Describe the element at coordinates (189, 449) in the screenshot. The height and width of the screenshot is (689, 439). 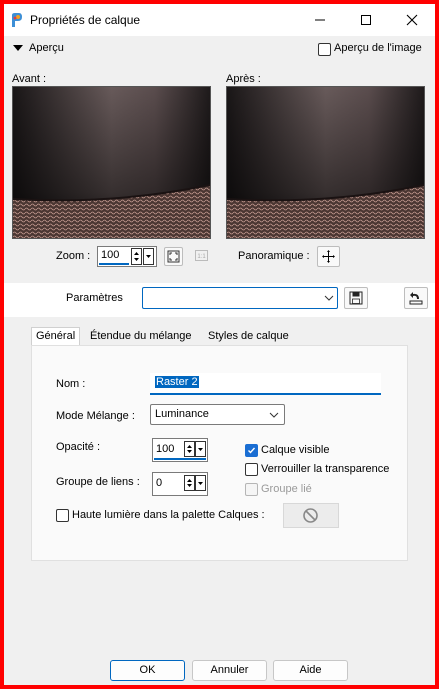
I see `opacity-up-down-arrows` at that location.